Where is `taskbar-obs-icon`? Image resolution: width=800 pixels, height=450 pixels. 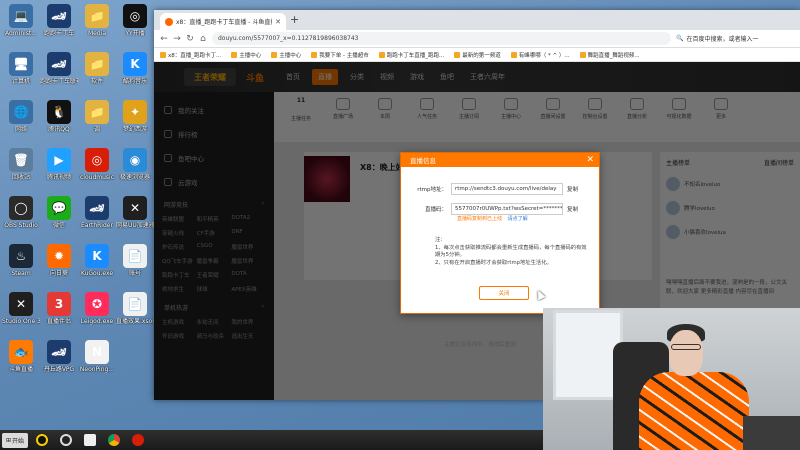
taskbar-obs-icon is located at coordinates (66, 440).